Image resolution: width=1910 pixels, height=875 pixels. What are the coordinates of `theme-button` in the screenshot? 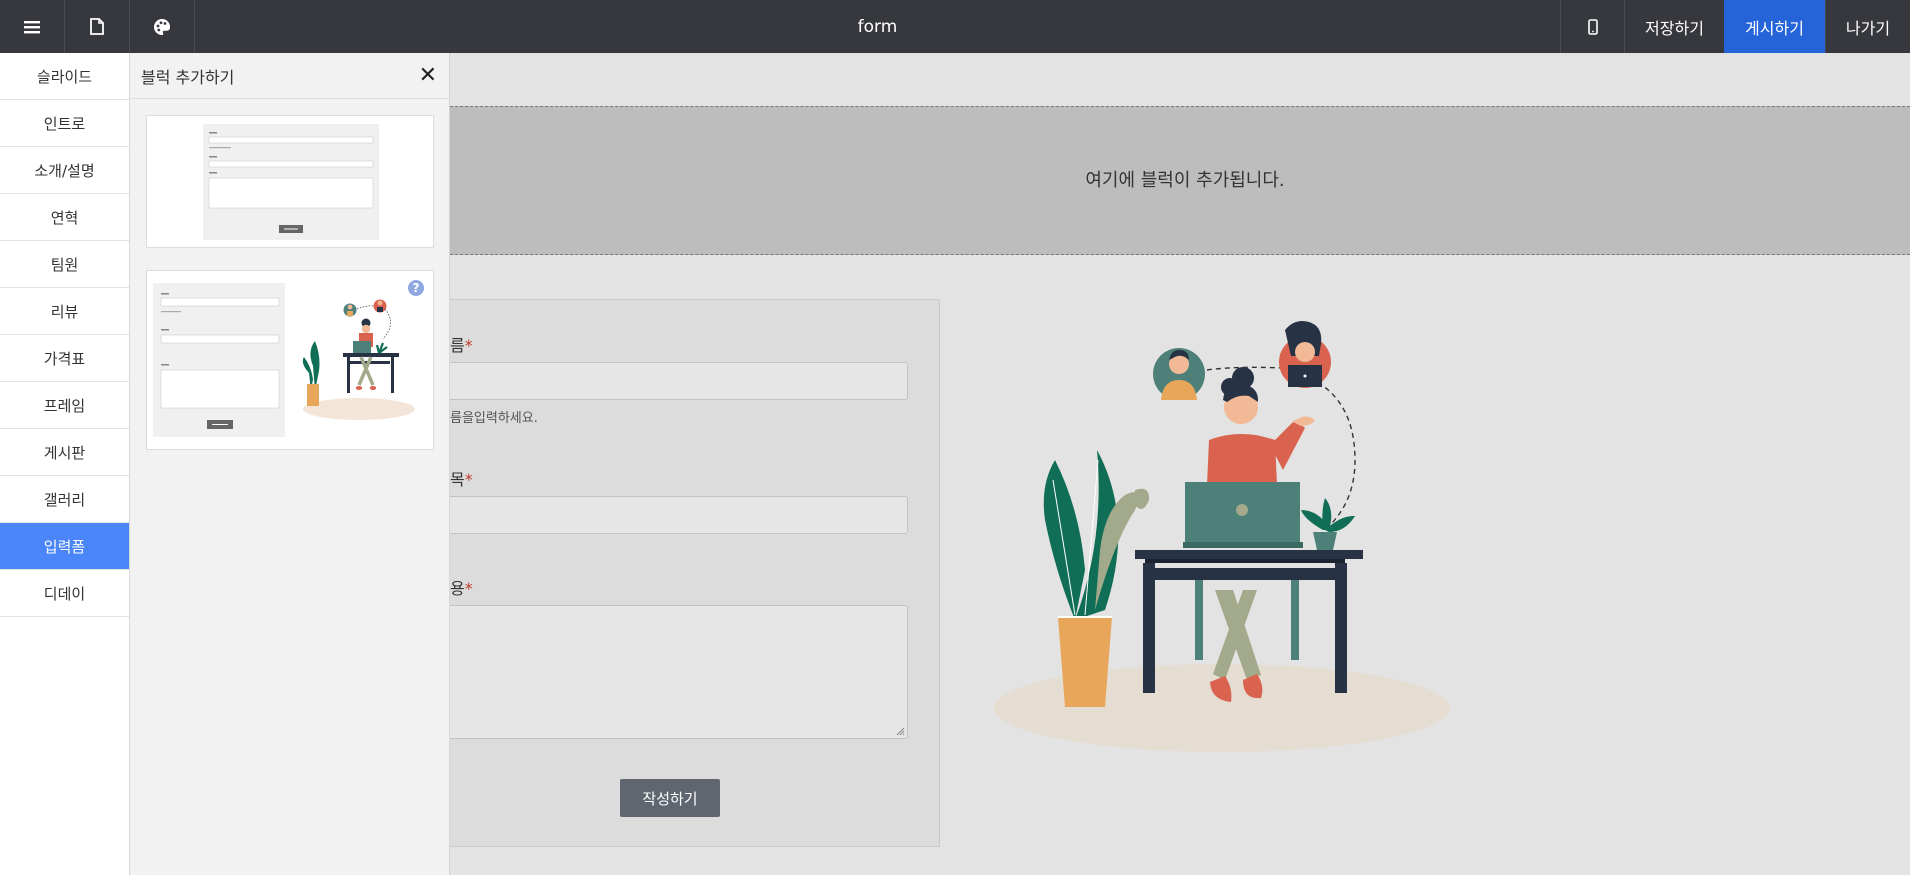 It's located at (162, 26).